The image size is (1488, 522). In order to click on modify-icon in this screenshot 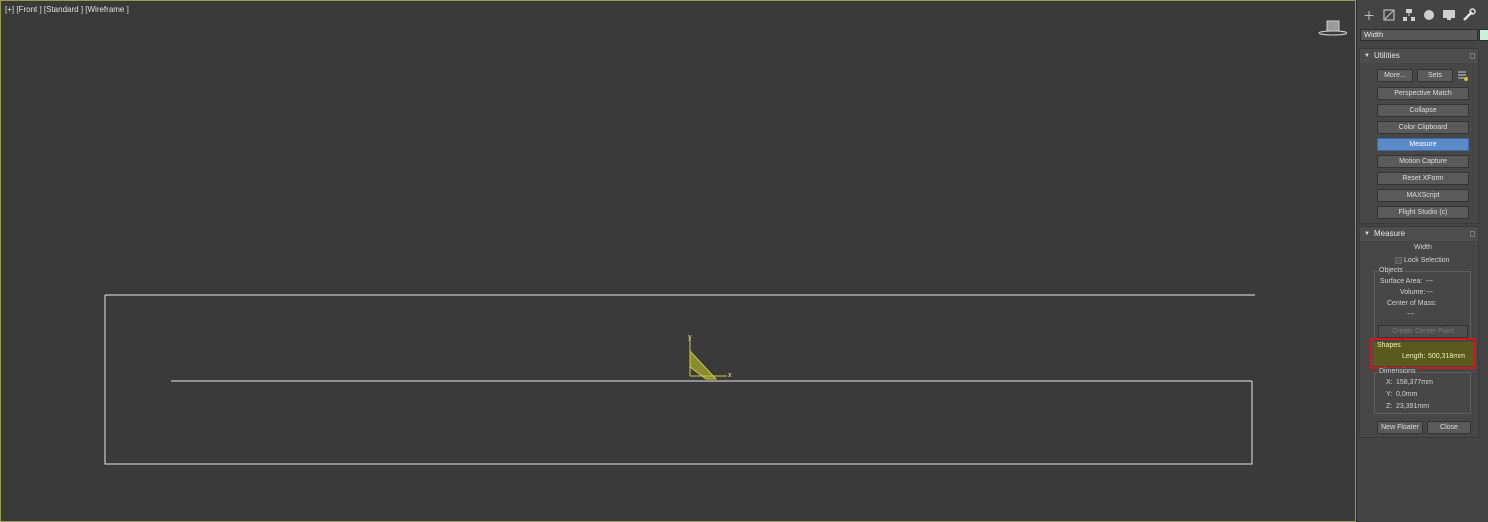, I will do `click(1389, 16)`.